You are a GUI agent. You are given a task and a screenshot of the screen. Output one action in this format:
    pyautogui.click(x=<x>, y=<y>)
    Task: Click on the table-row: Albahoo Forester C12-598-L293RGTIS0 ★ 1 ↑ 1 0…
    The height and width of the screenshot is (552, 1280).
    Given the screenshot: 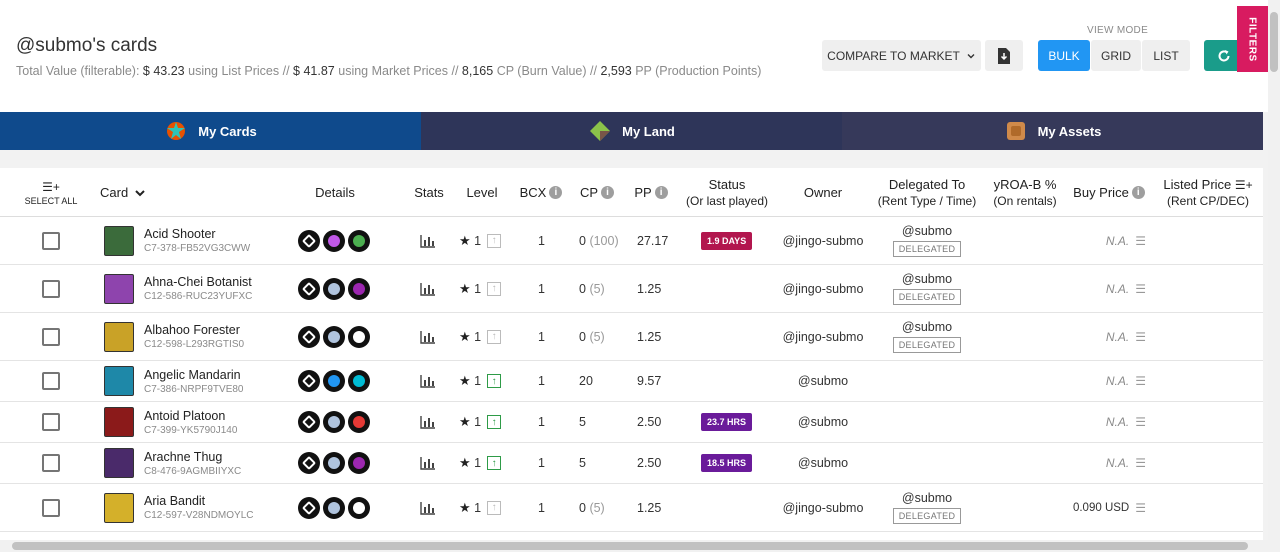 What is the action you would take?
    pyautogui.click(x=631, y=337)
    